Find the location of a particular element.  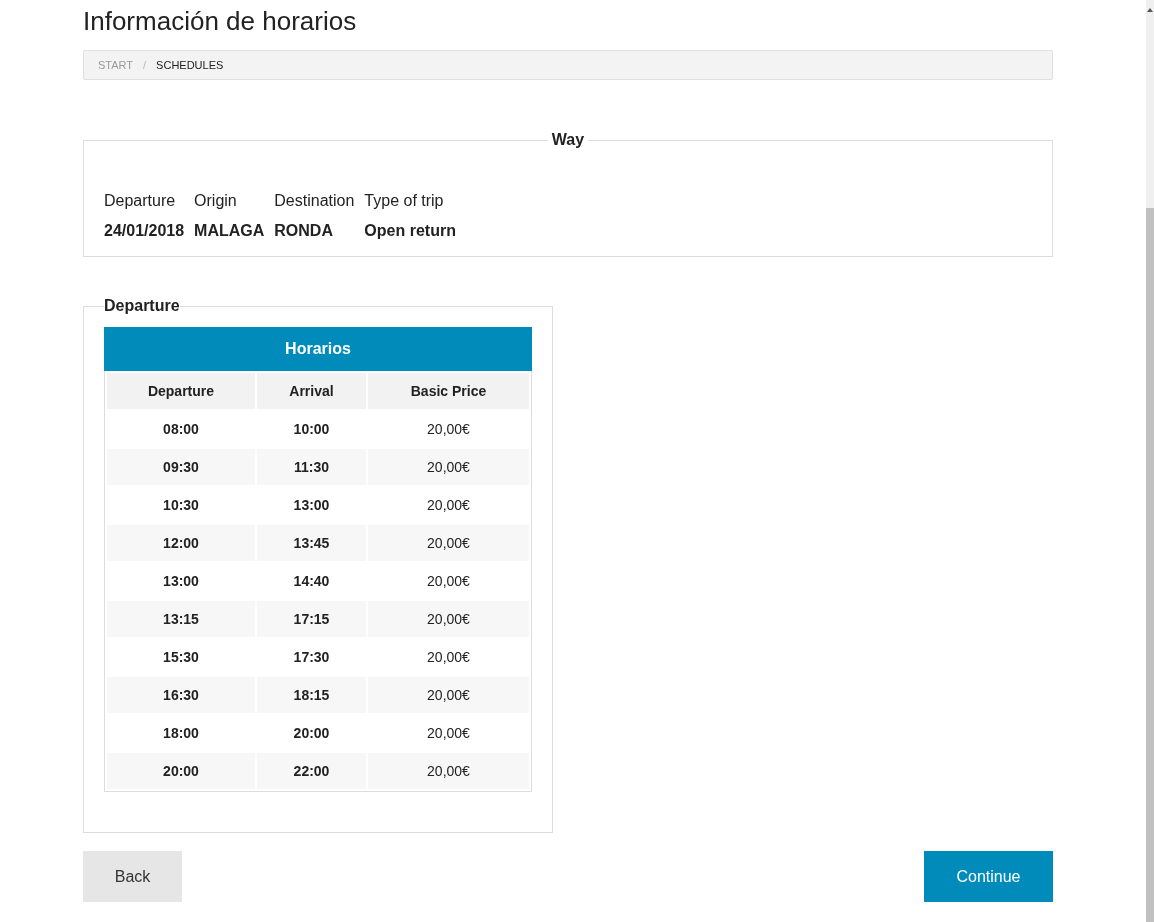

table-cell: 12:00 is located at coordinates (181, 543).